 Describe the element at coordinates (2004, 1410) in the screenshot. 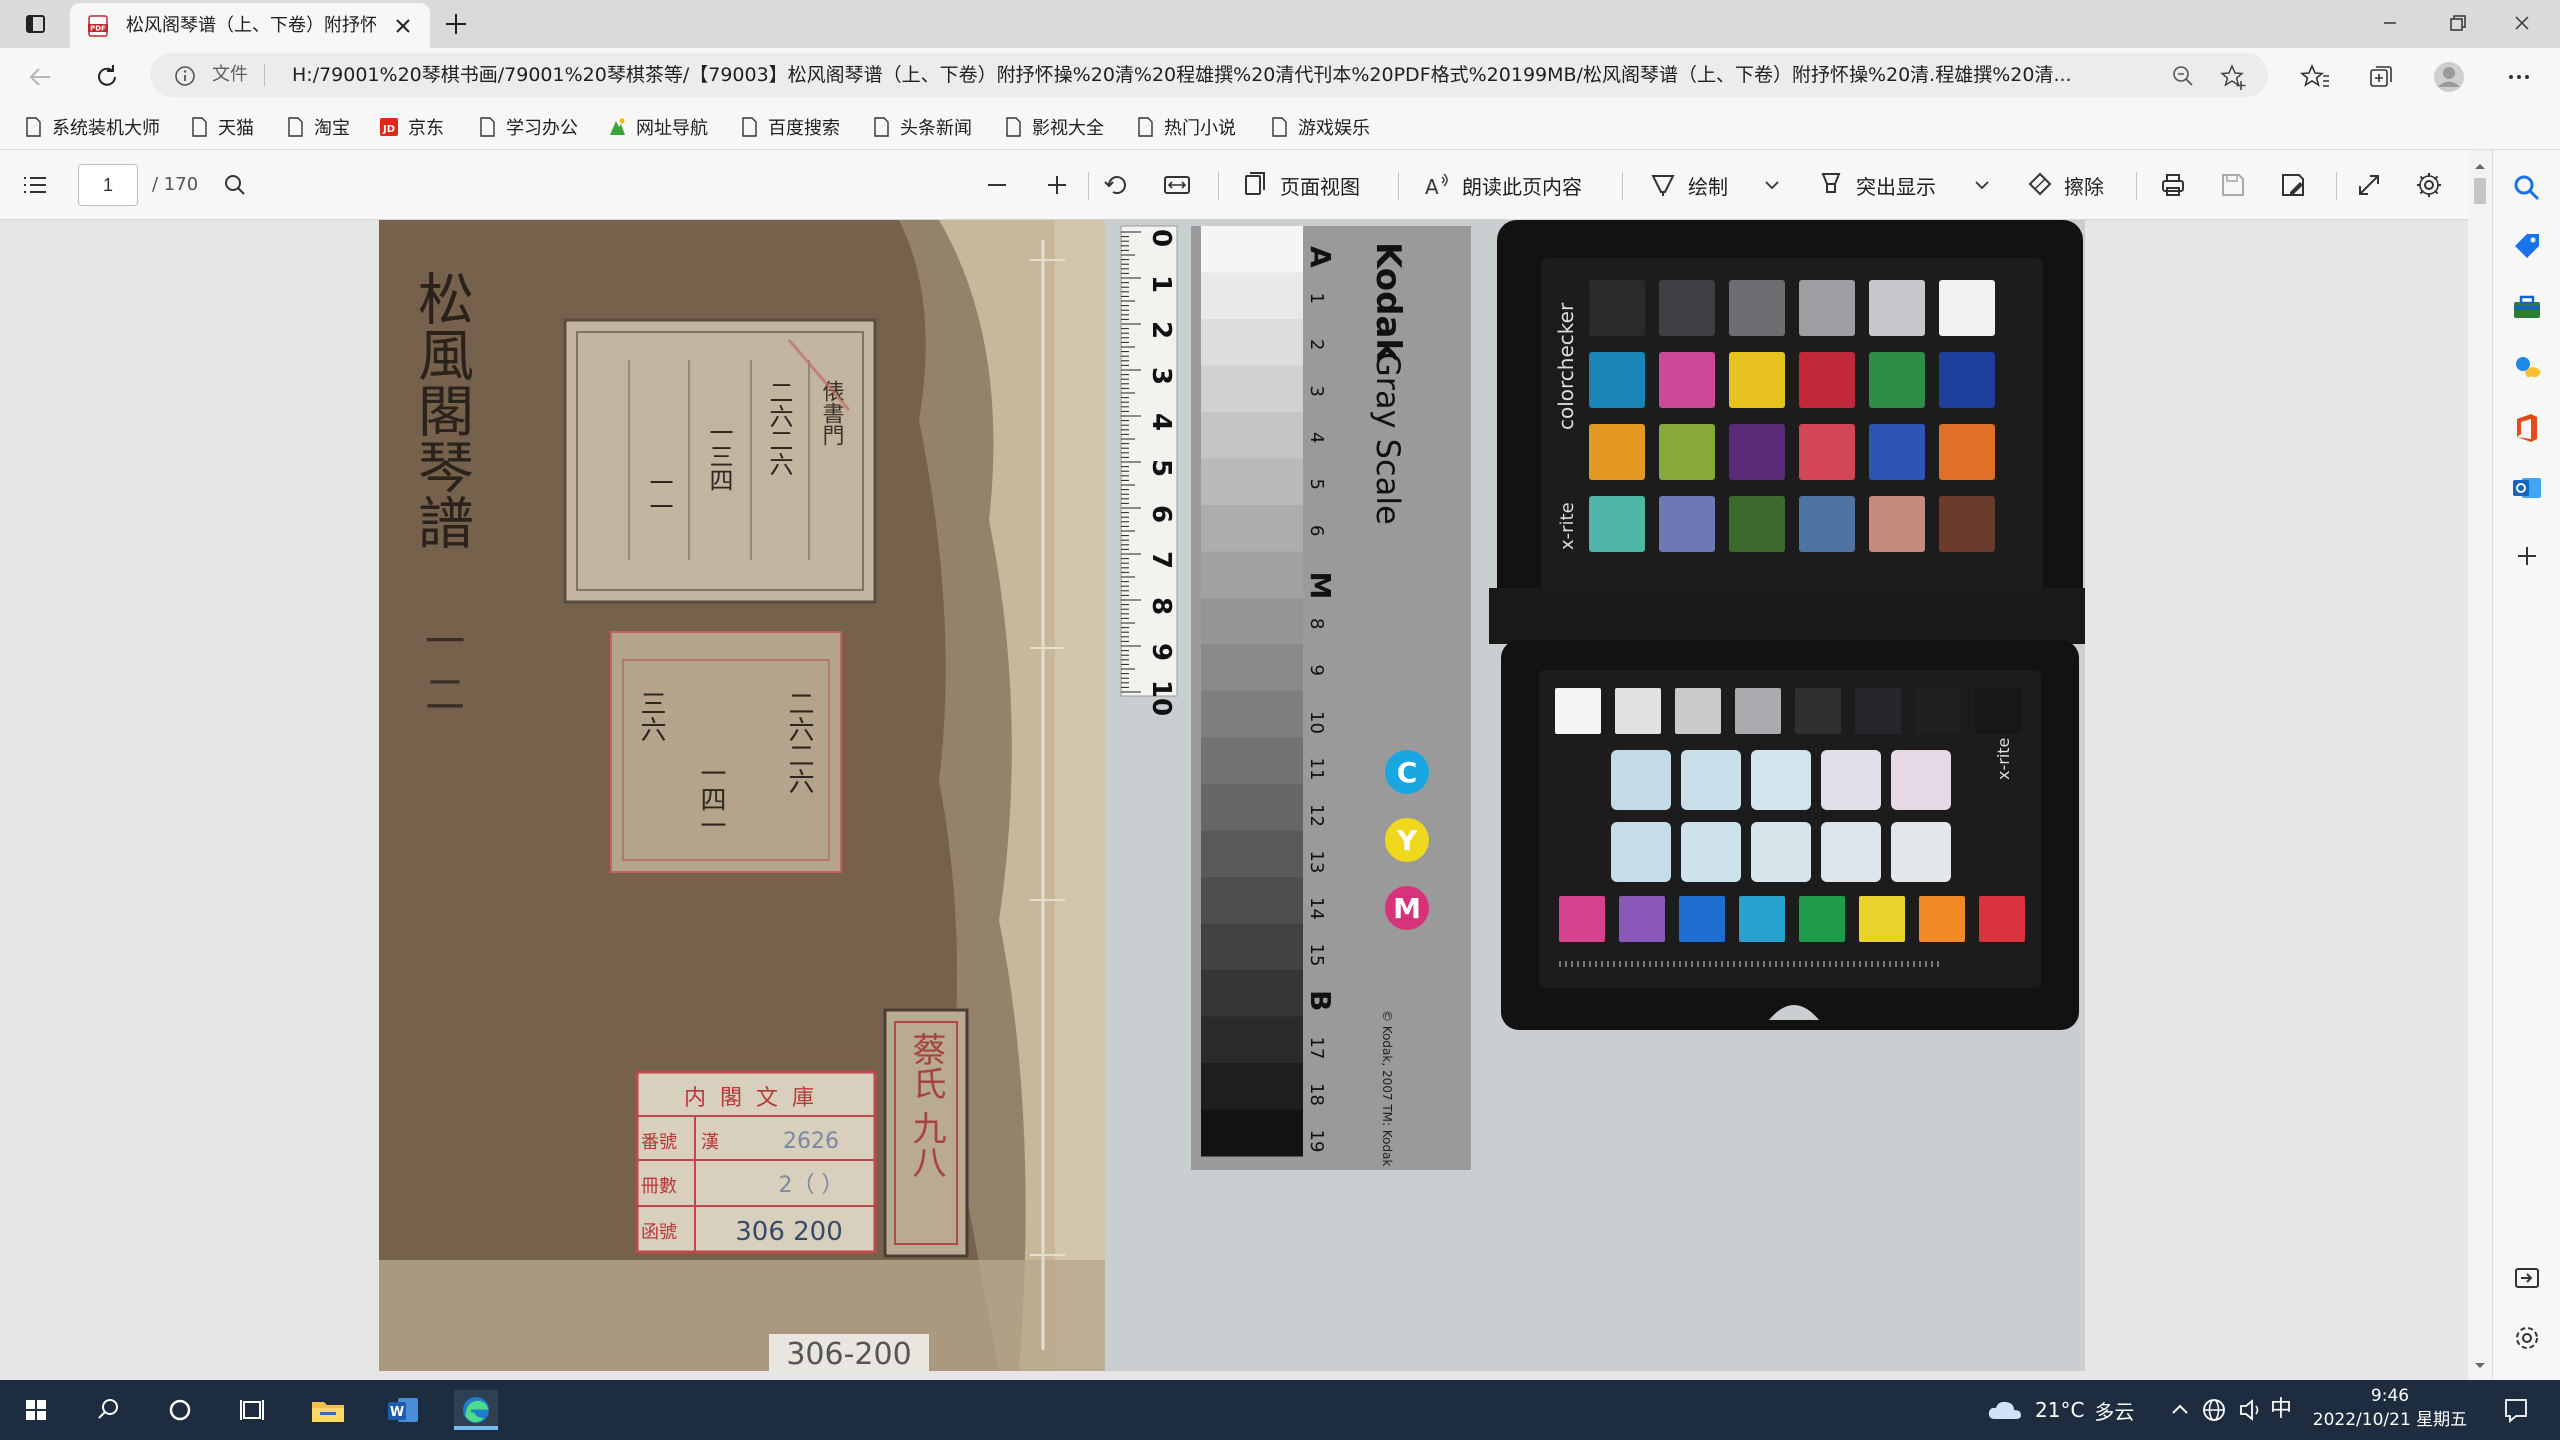

I see `cloud-icon` at that location.